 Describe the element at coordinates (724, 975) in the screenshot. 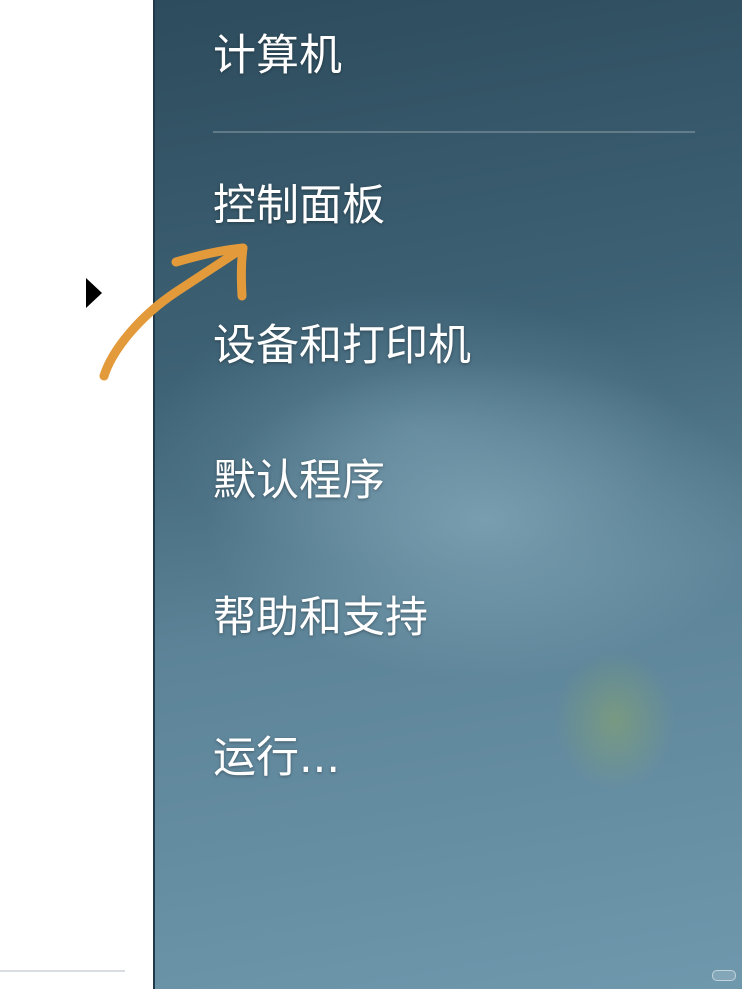

I see `corner-pill-icon` at that location.